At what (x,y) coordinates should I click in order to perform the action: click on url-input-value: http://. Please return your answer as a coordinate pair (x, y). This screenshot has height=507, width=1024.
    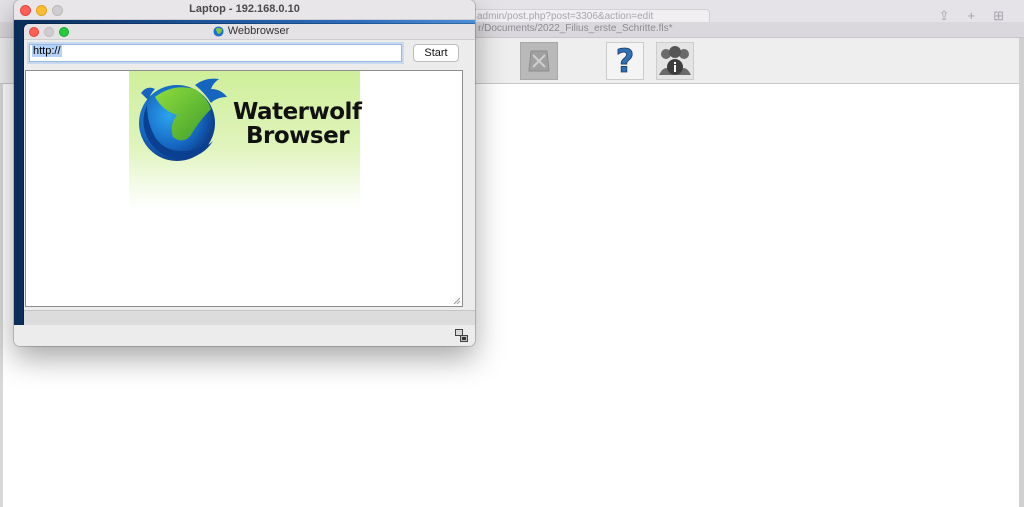
    Looking at the image, I should click on (47, 51).